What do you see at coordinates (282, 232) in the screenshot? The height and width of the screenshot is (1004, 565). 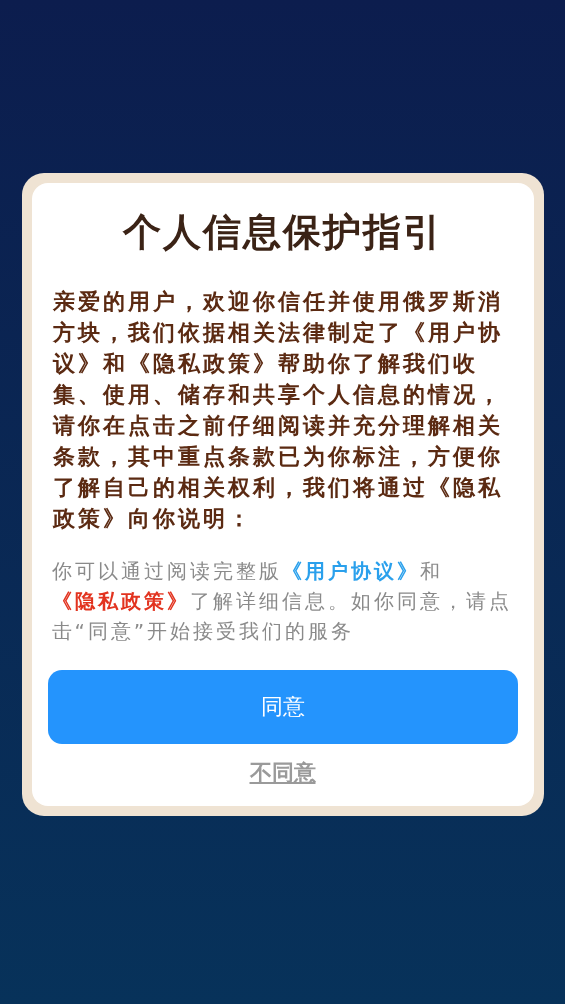 I see `dialog-title: 个人信息保护指引` at bounding box center [282, 232].